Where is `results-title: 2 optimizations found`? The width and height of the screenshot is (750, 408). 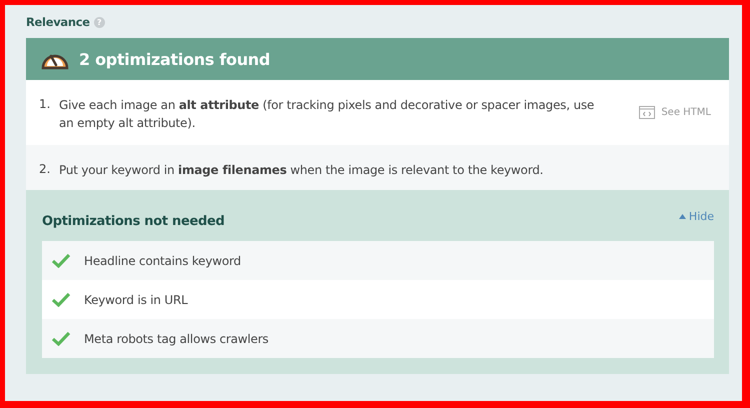 results-title: 2 optimizations found is located at coordinates (174, 59).